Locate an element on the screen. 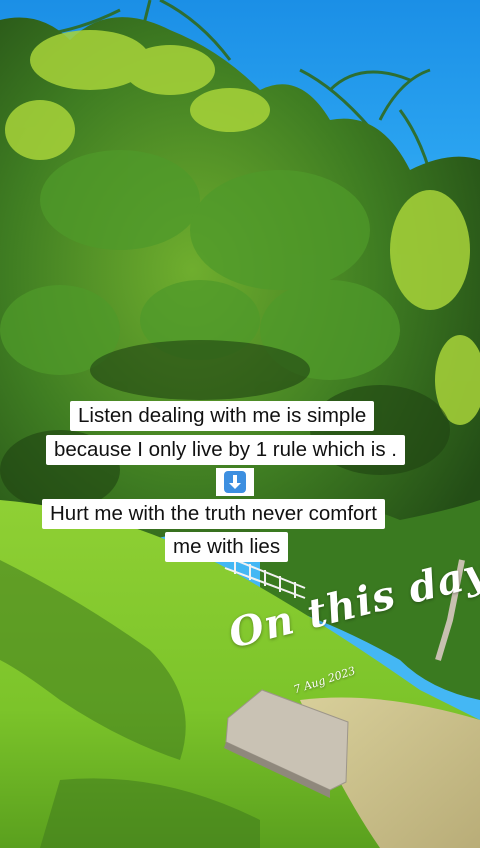 This screenshot has height=848, width=480. down-arrow-emoji-icon is located at coordinates (235, 482).